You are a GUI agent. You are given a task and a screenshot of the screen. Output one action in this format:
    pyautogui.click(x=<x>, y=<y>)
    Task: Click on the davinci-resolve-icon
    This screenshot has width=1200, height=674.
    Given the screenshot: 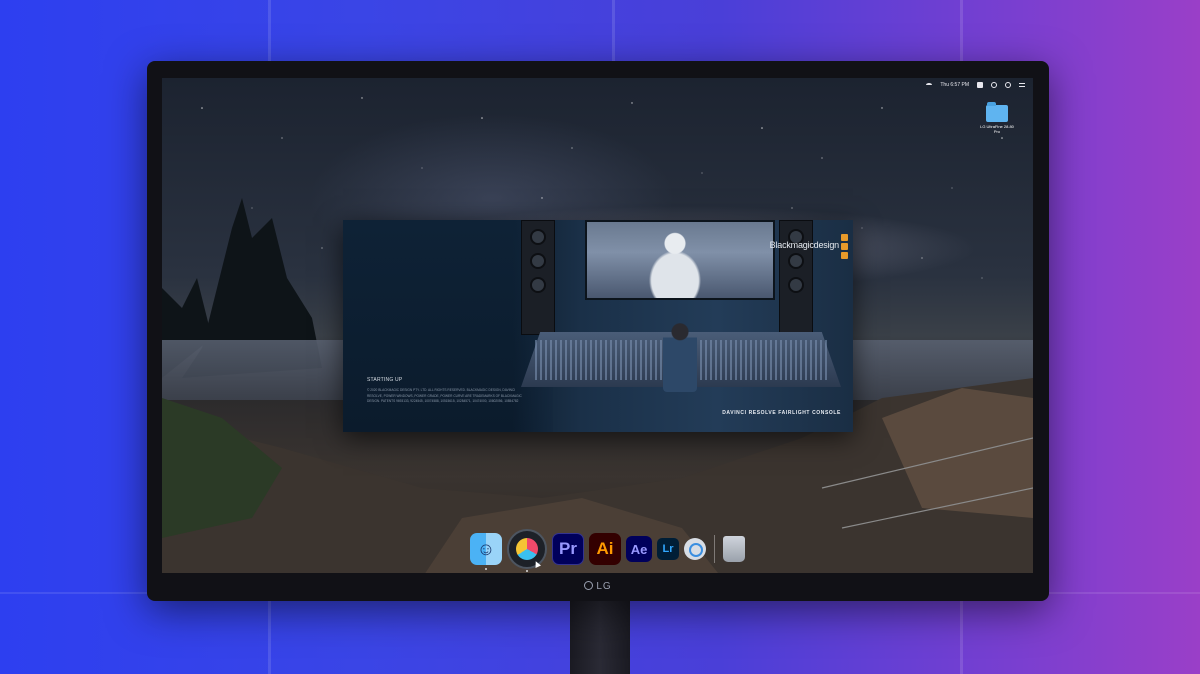 What is the action you would take?
    pyautogui.click(x=527, y=549)
    